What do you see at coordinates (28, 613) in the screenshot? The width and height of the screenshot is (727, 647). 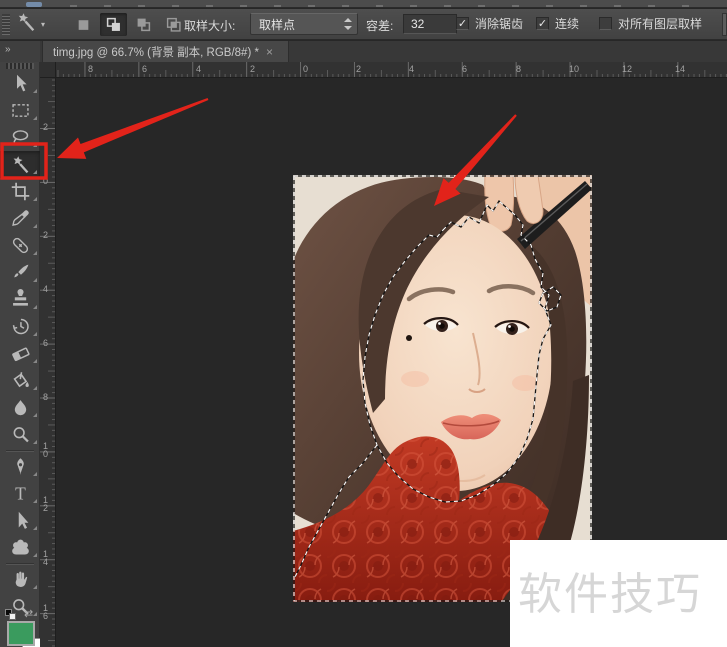 I see `swap-colors-icon: ⇄` at bounding box center [28, 613].